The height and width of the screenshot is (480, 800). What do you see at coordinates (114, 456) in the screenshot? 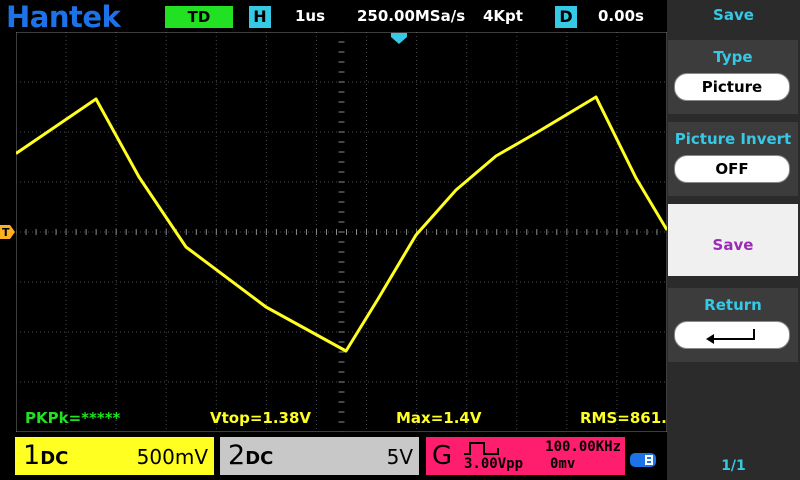
I see `ch1-status: 1DC 500mV` at bounding box center [114, 456].